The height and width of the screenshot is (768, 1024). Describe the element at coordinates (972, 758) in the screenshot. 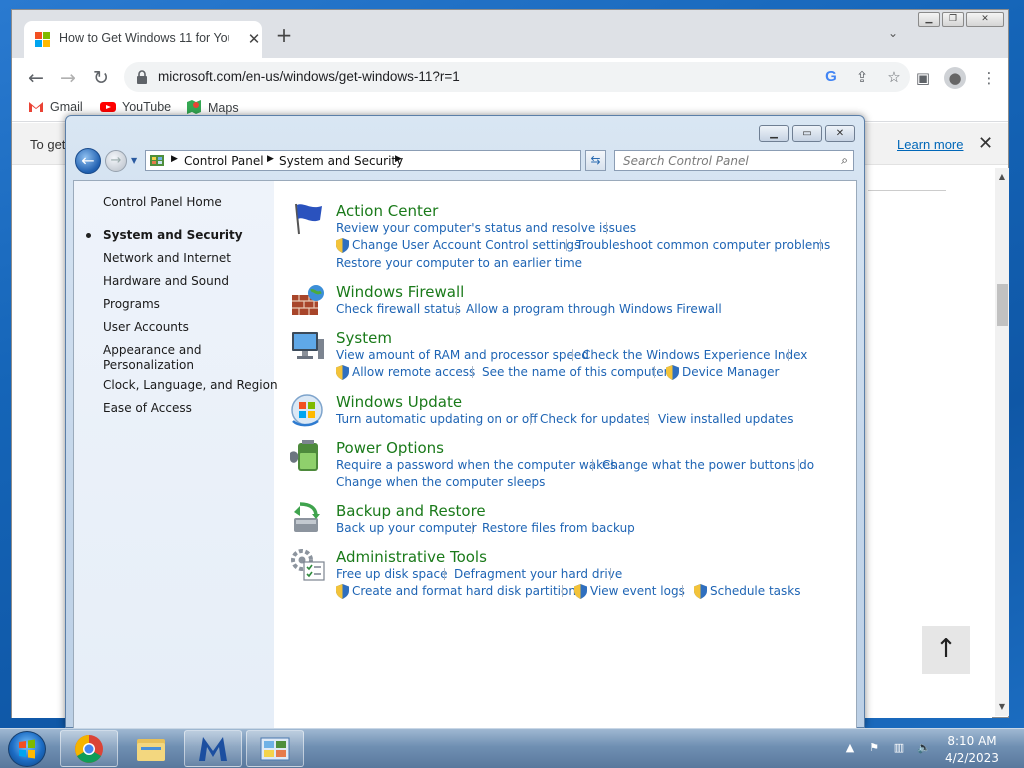

I see `clock-date: 4/2/2023` at that location.